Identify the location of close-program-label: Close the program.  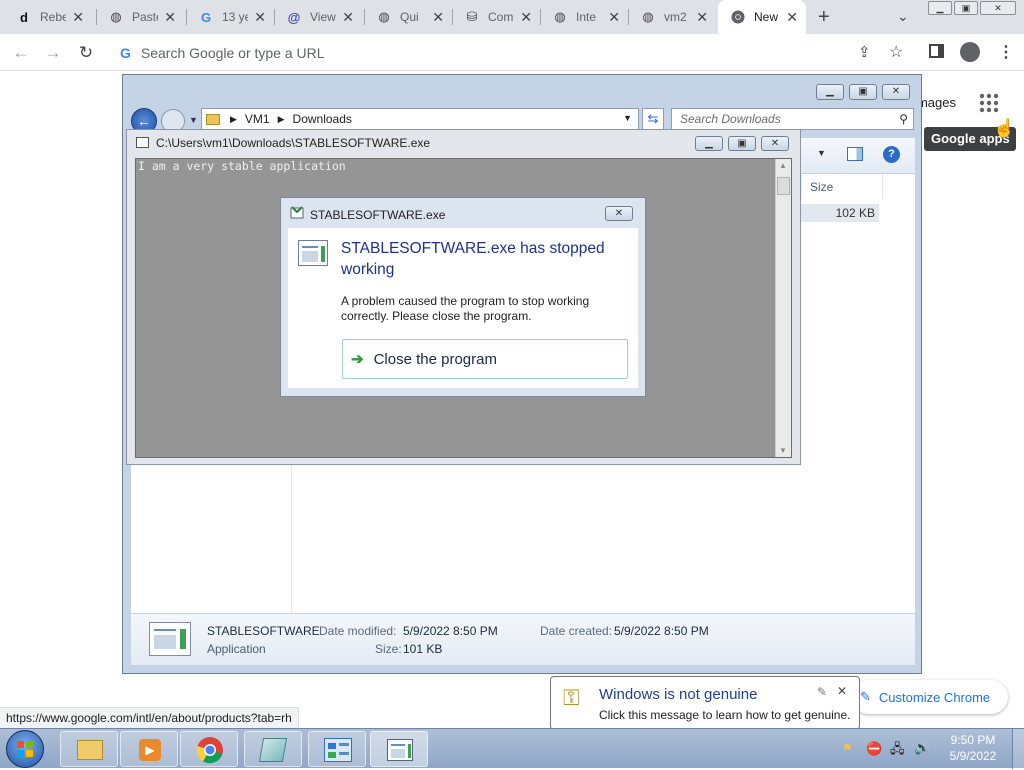
(435, 359).